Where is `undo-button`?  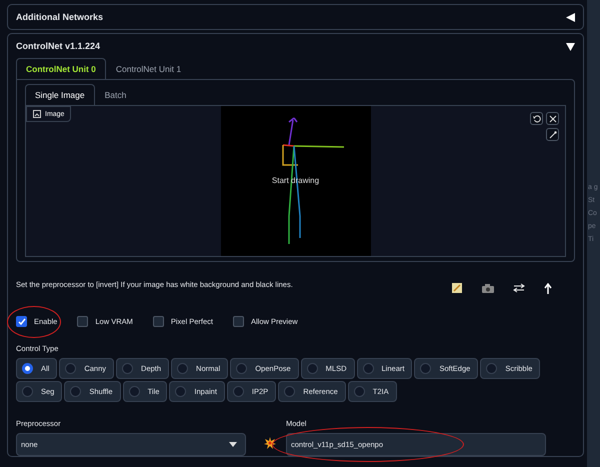 undo-button is located at coordinates (536, 118).